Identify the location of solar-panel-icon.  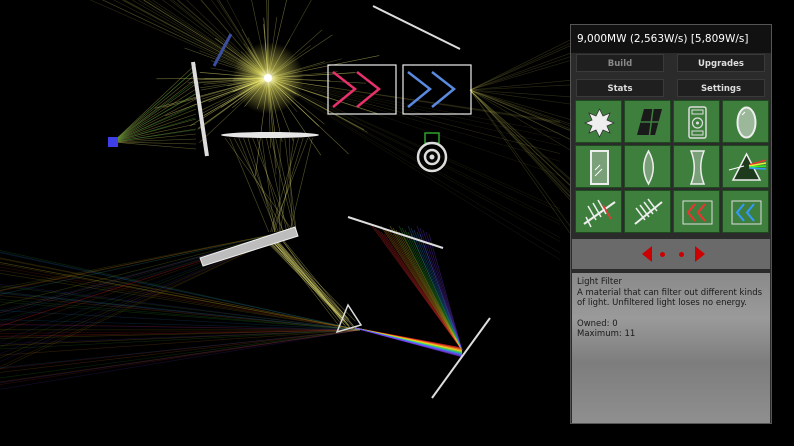
(649, 122).